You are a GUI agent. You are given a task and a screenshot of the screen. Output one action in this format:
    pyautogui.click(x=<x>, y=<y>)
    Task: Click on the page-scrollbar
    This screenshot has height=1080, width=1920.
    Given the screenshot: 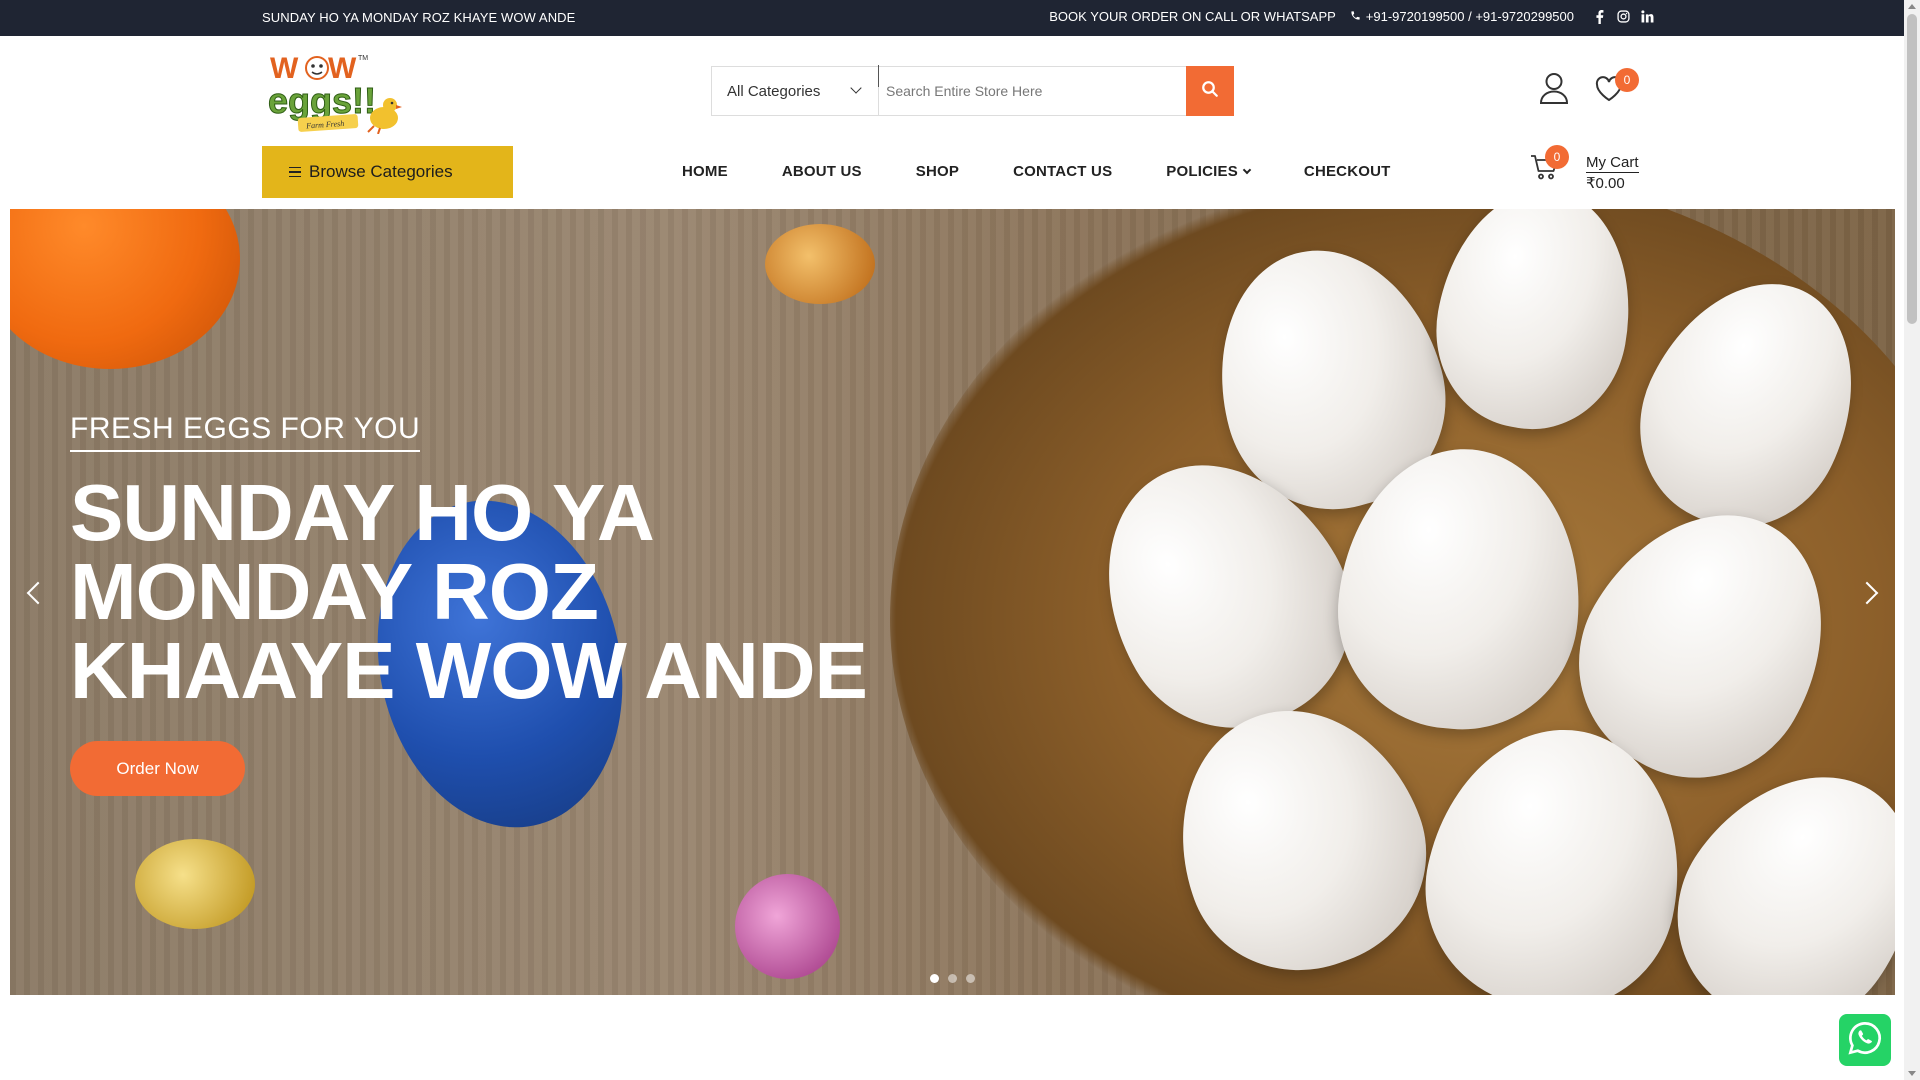 What is the action you would take?
    pyautogui.click(x=1912, y=540)
    